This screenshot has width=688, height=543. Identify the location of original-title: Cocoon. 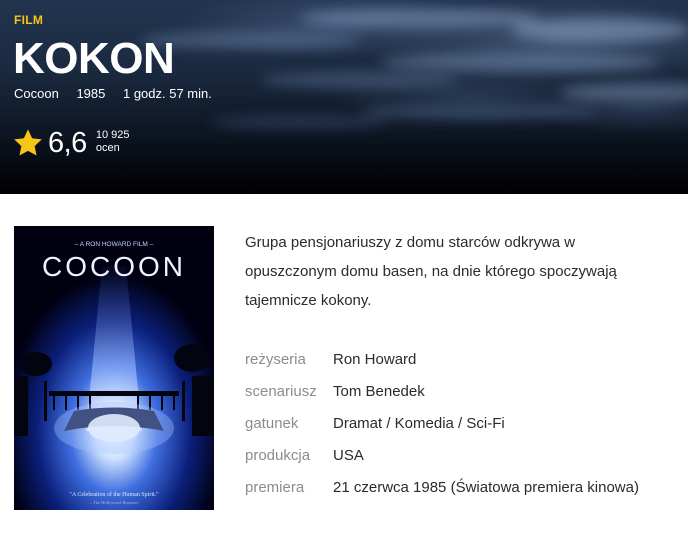
(36, 93).